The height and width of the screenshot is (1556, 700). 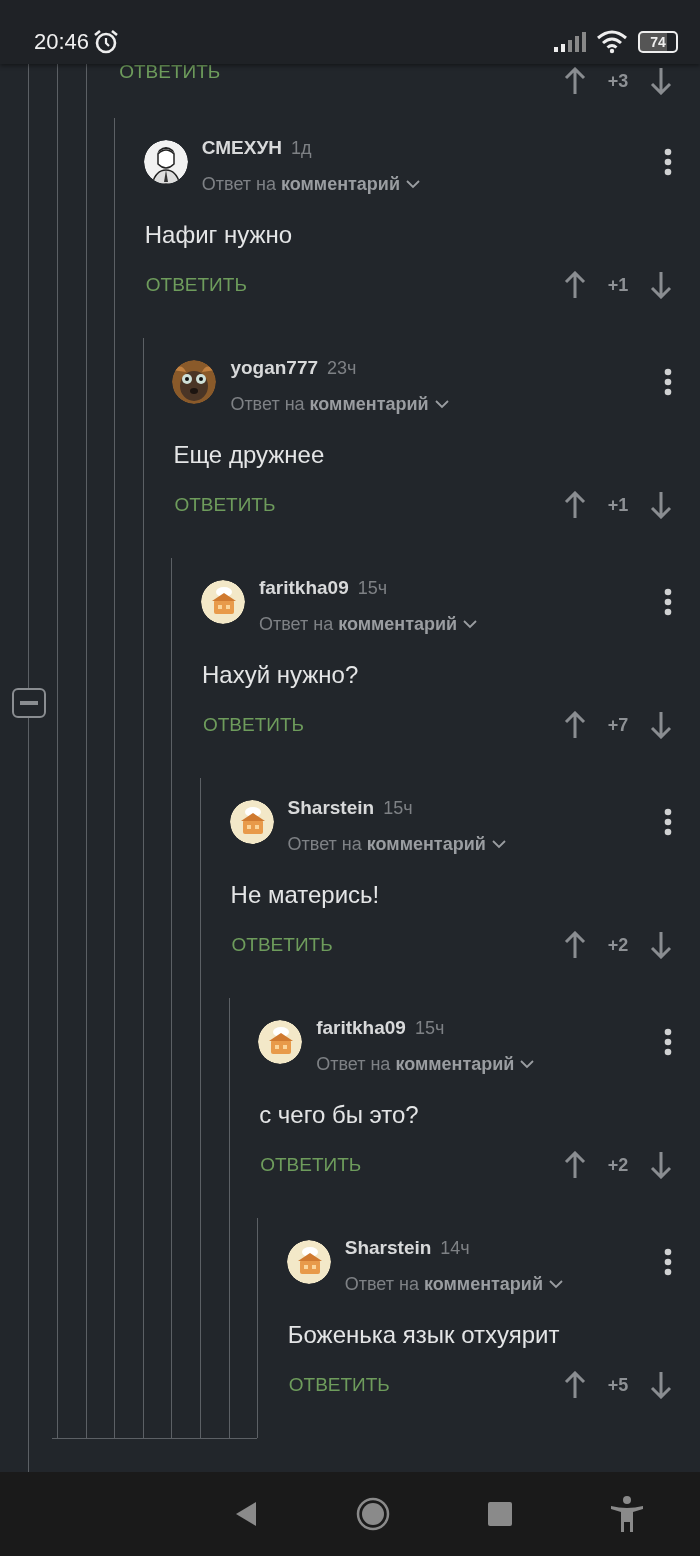 What do you see at coordinates (658, 42) in the screenshot?
I see `battery-icon: 74` at bounding box center [658, 42].